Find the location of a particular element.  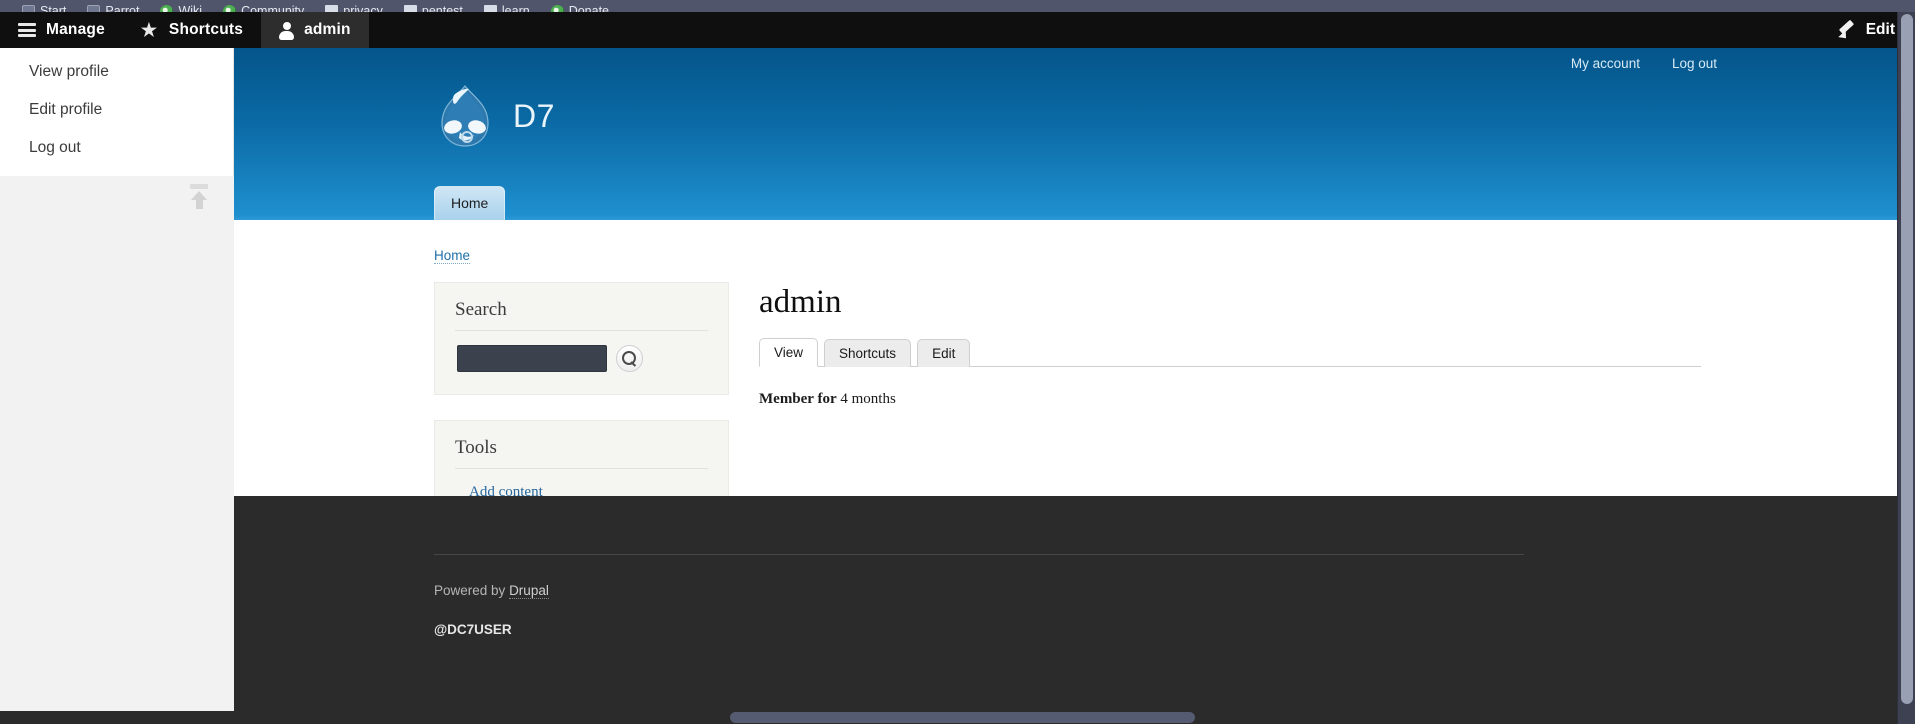

member-for-label: Member for is located at coordinates (798, 399).